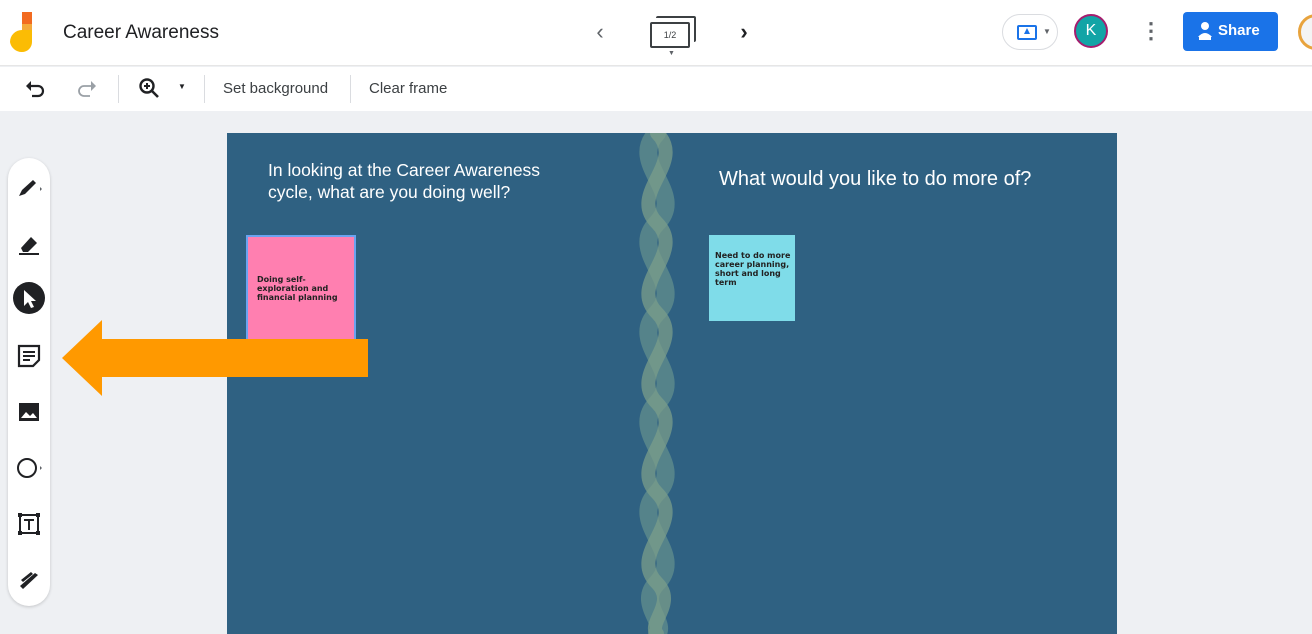 Image resolution: width=1312 pixels, height=634 pixels. What do you see at coordinates (875, 179) in the screenshot?
I see `right-prompt-text: What would you like to do more of?` at bounding box center [875, 179].